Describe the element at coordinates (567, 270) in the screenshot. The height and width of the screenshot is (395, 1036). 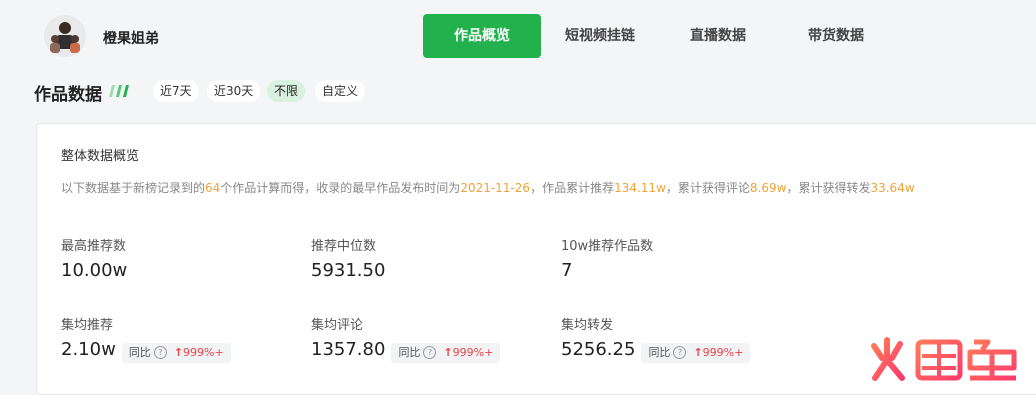
I see `metric-value: 7` at that location.